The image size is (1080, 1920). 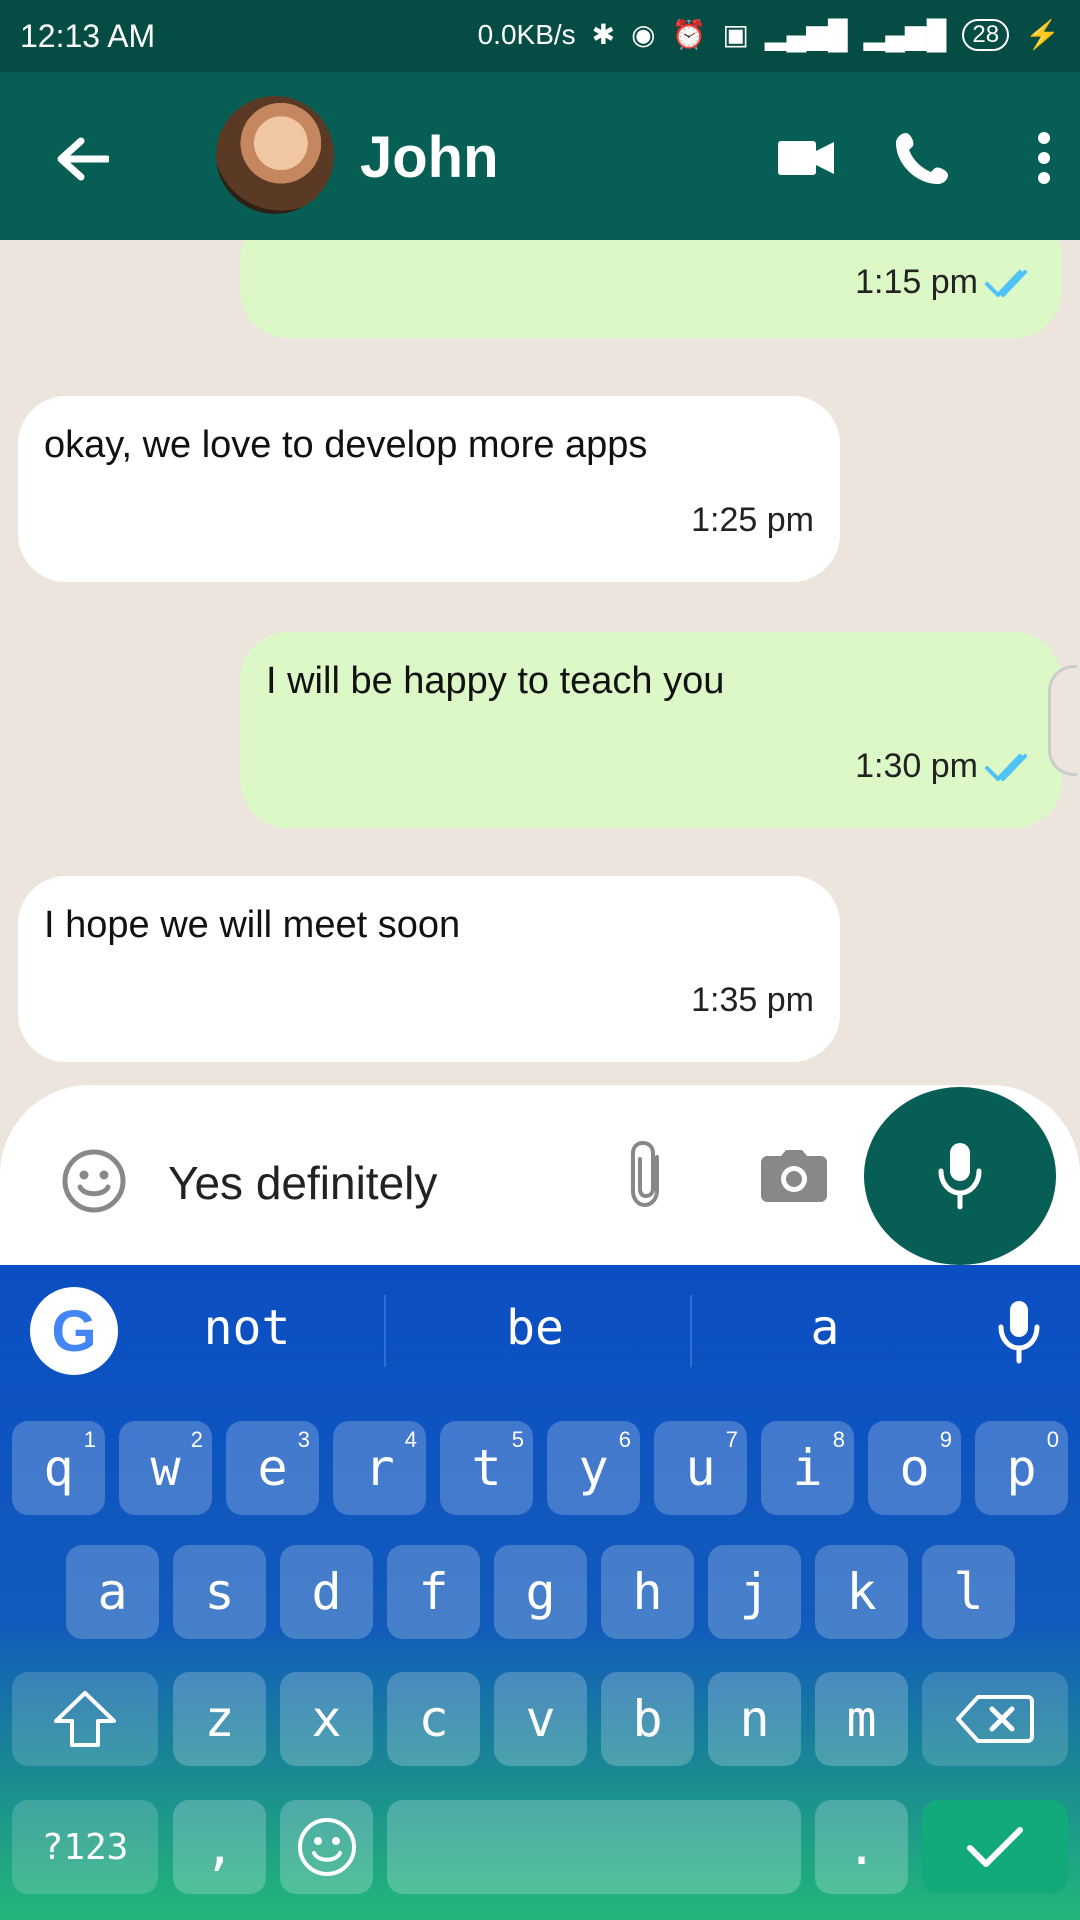 I want to click on key-d: d, so click(x=326, y=1592).